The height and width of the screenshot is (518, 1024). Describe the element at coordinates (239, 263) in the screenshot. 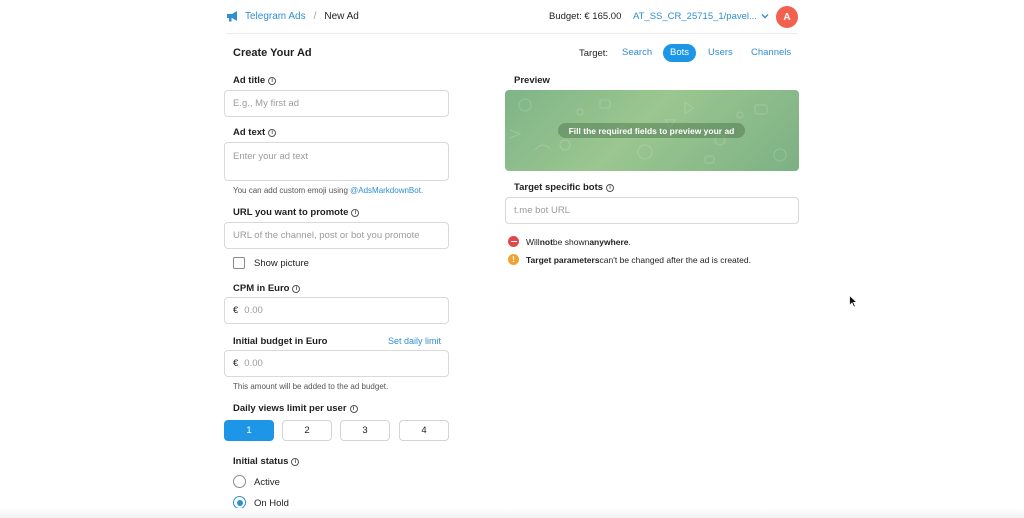

I see `show-picture-checkbox` at that location.